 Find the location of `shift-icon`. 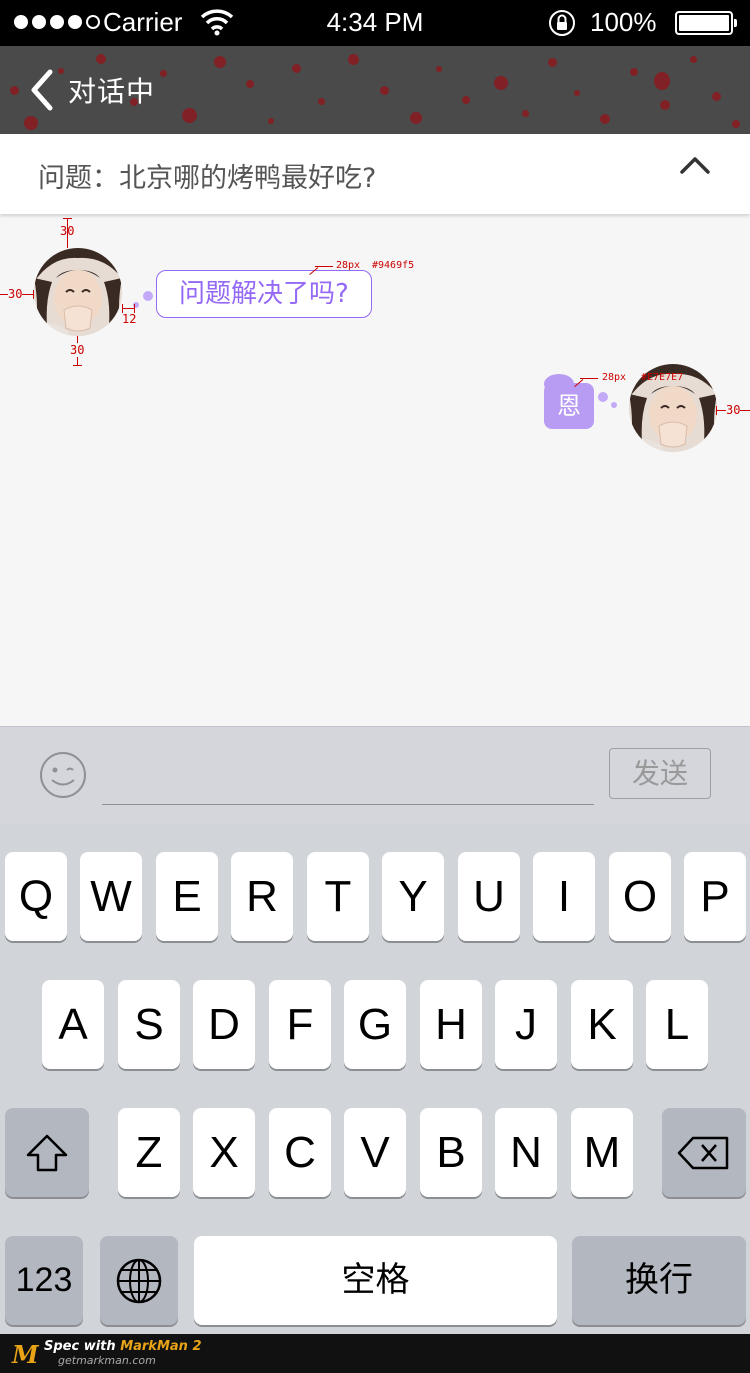

shift-icon is located at coordinates (47, 1152).